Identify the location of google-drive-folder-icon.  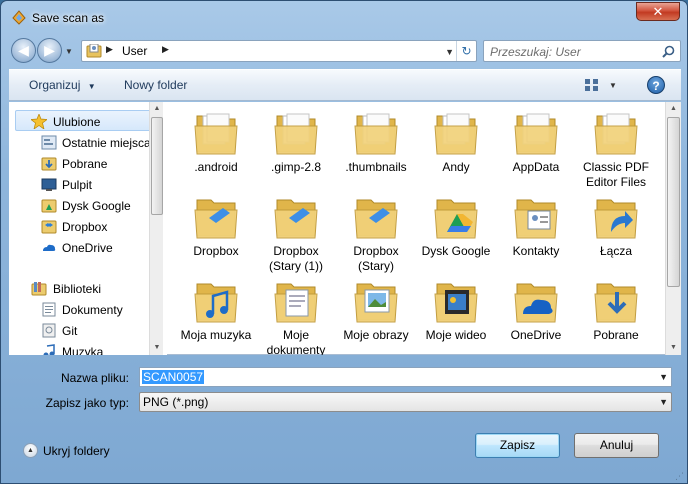
(49, 206).